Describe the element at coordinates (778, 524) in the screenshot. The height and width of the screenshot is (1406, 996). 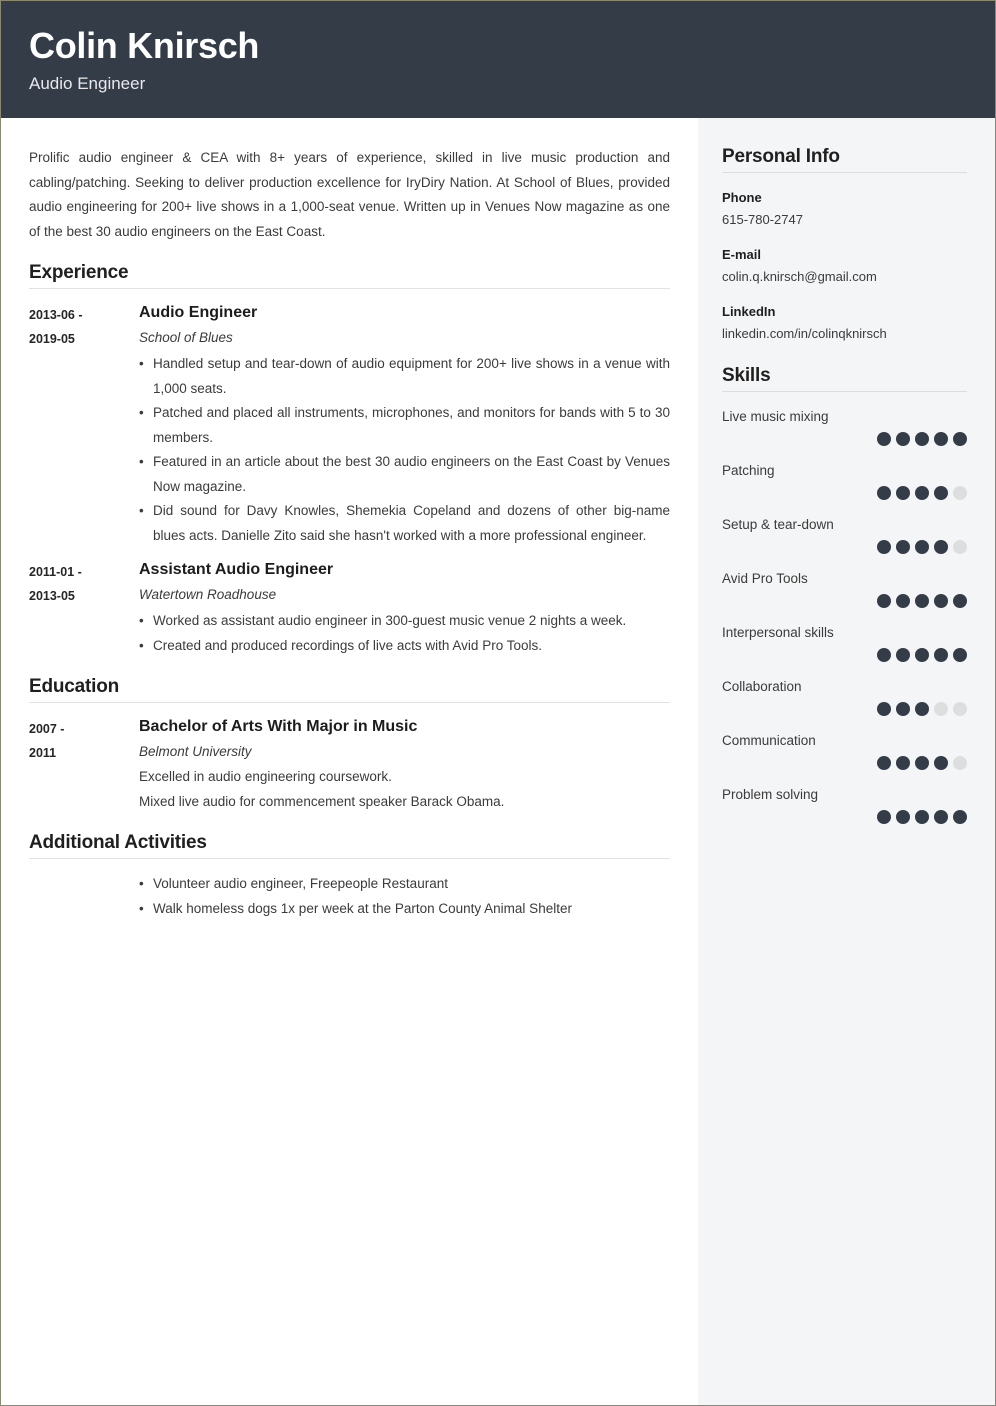
I see `skill-label: Setup & tear-down` at that location.